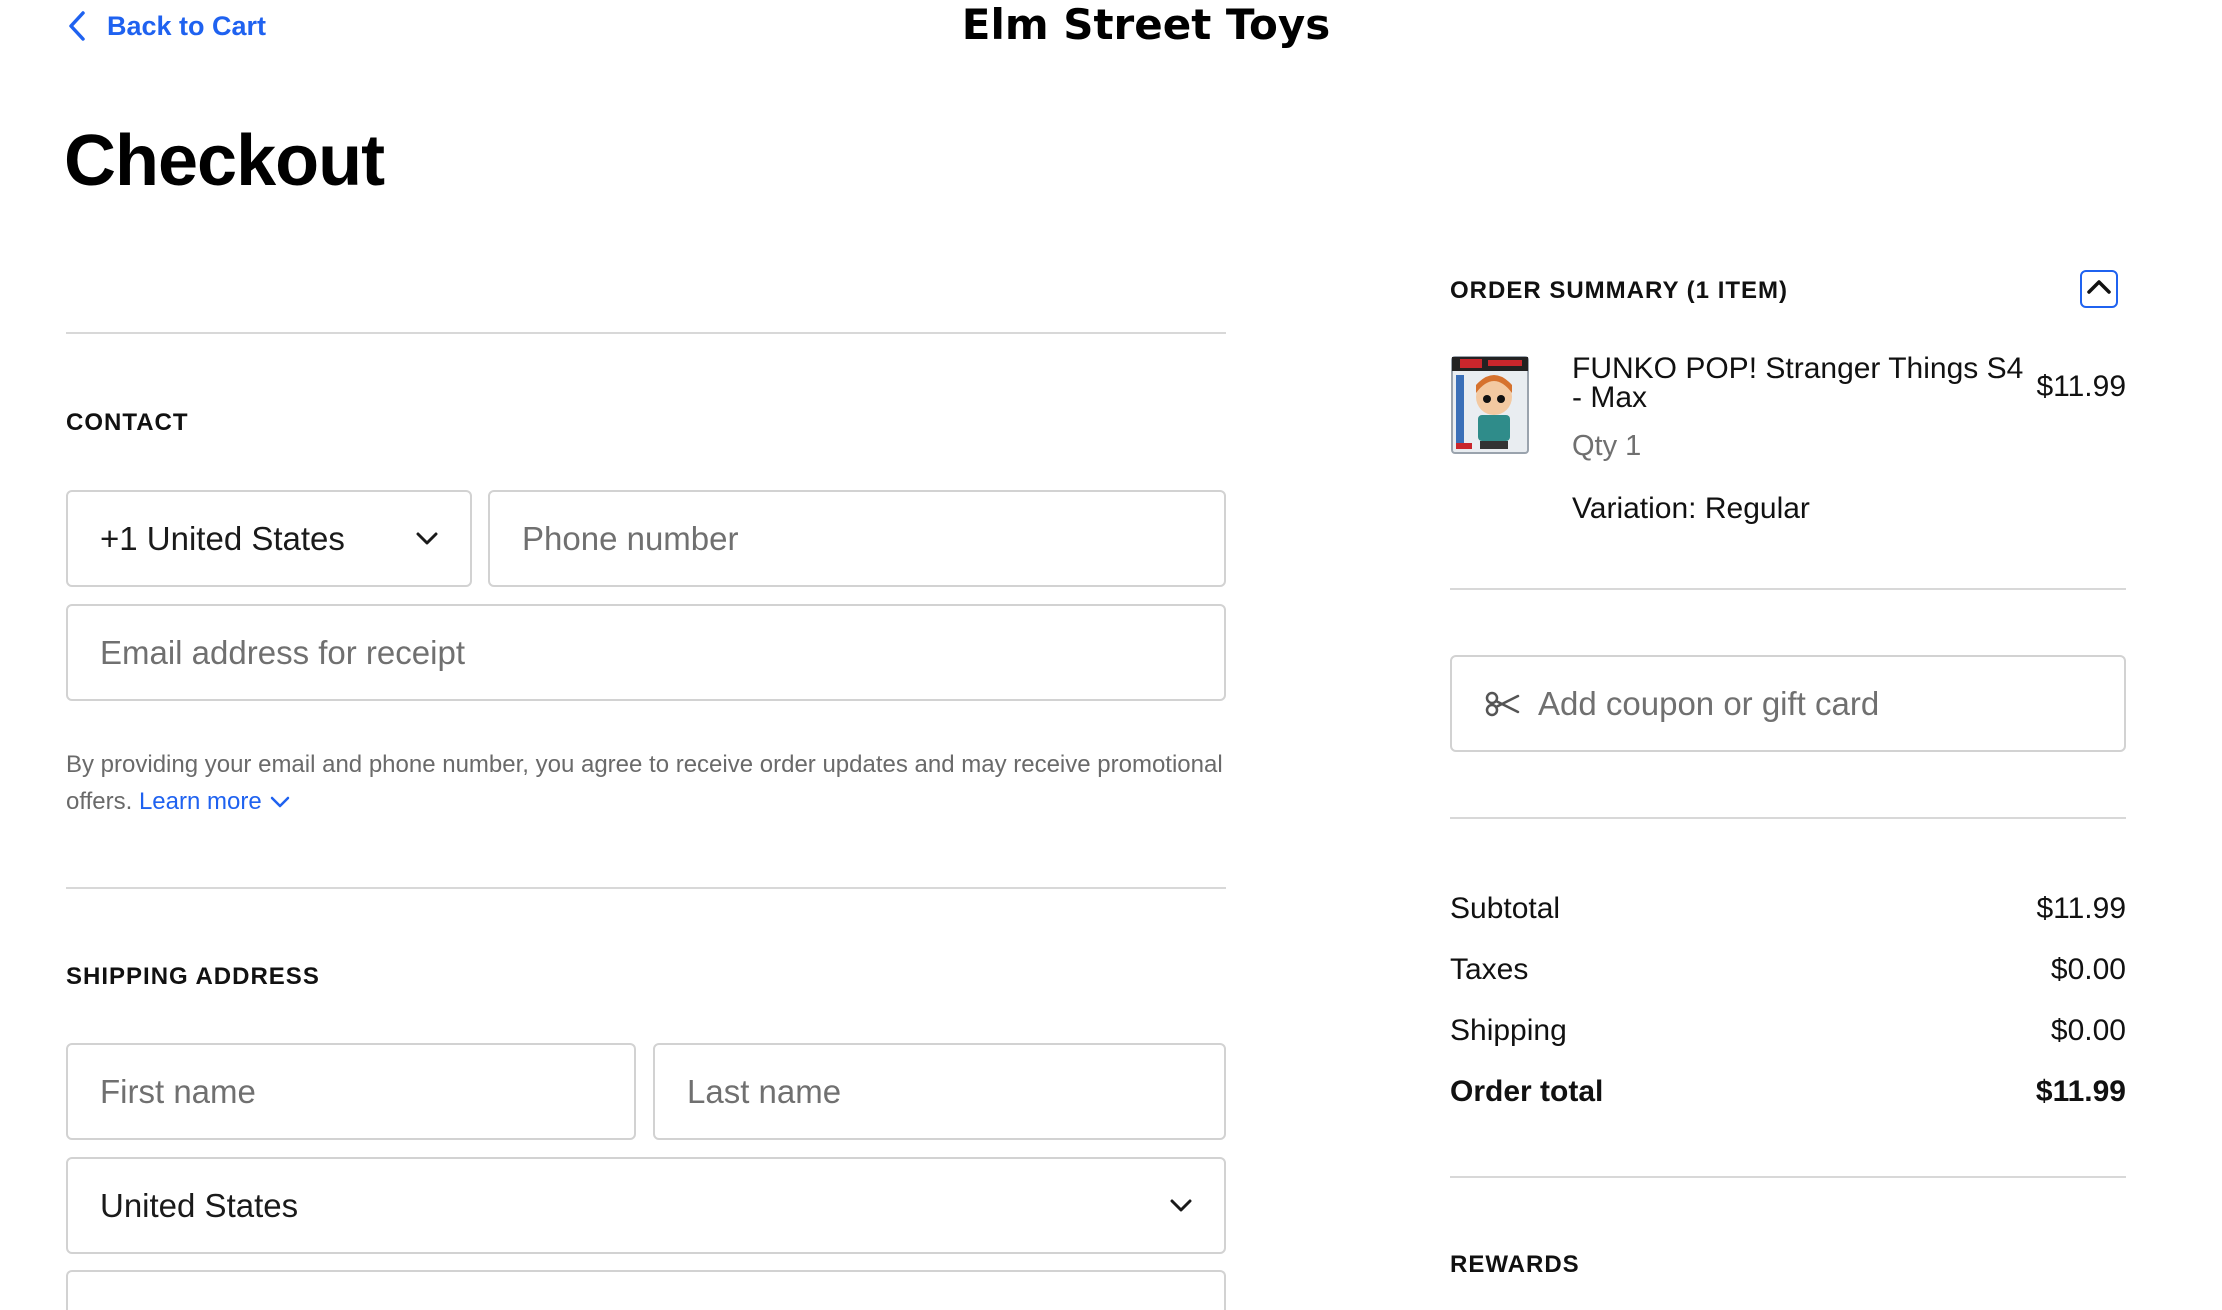 The width and height of the screenshot is (2222, 1310). I want to click on shipping-section-label: SHIPPING ADDRESS, so click(193, 976).